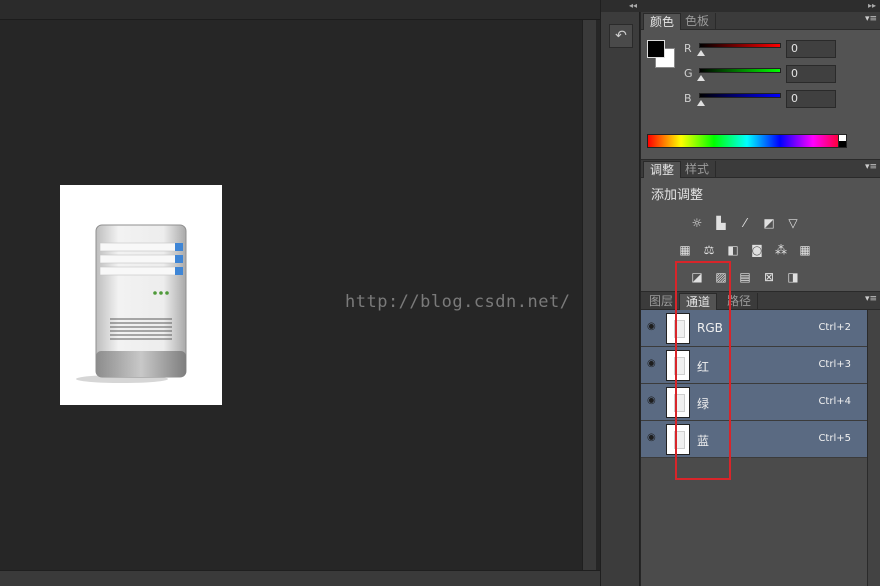 The image size is (880, 586). Describe the element at coordinates (769, 277) in the screenshot. I see `gradient-map-icon: ⊠` at that location.